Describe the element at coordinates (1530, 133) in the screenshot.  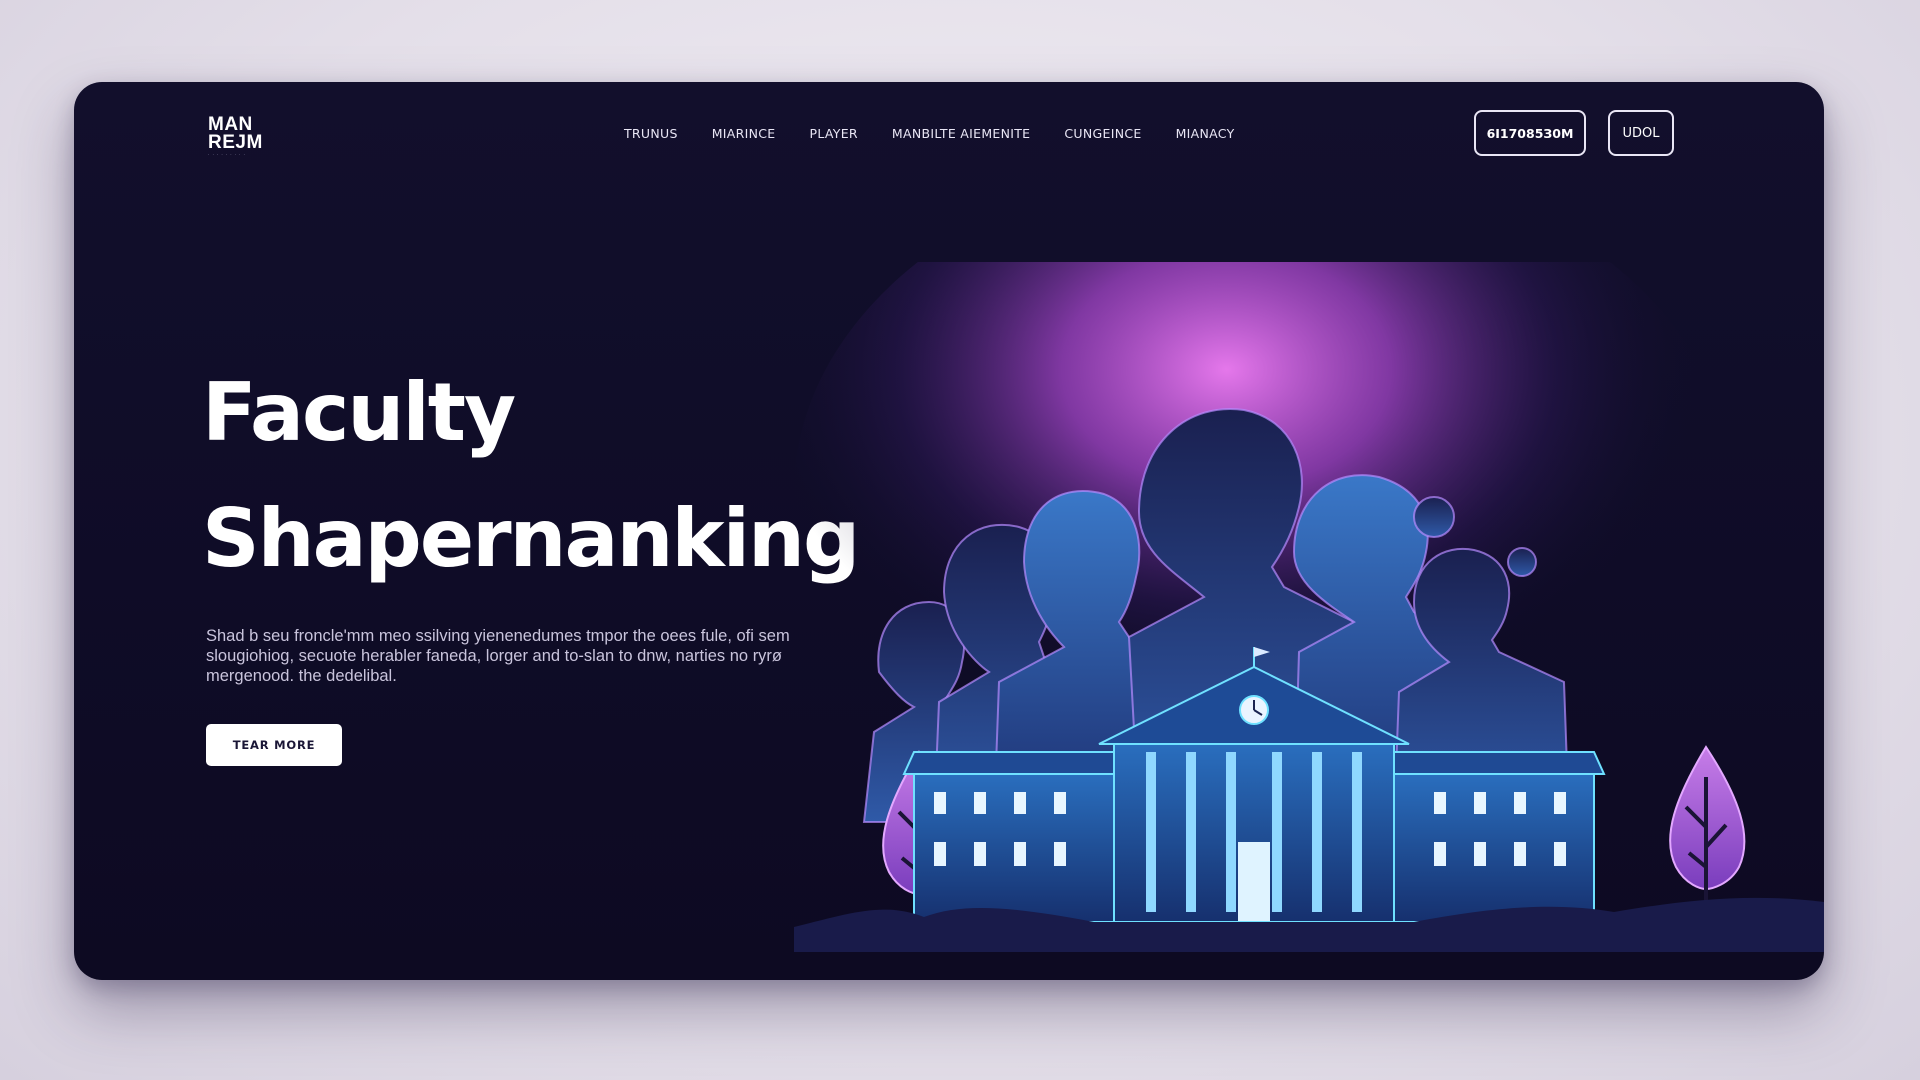
I see `header-primary-button: 6I17085З0M` at that location.